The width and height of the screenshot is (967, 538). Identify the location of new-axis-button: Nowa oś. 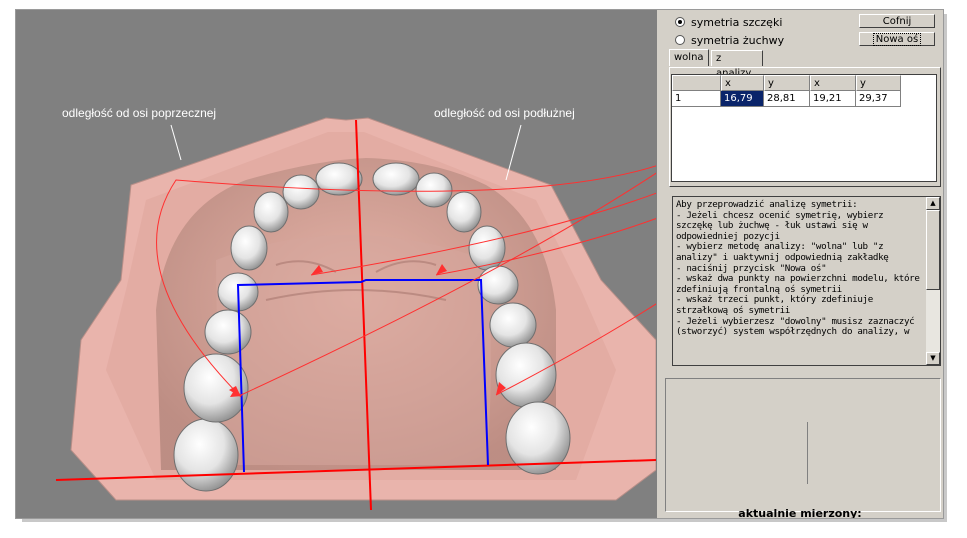
(897, 39).